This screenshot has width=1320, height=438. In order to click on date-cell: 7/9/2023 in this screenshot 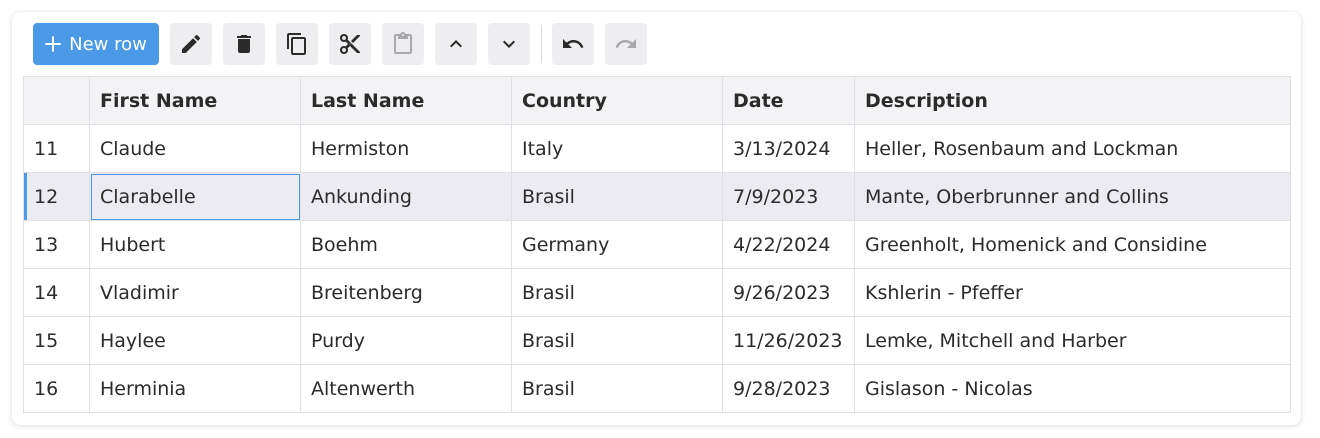, I will do `click(788, 196)`.